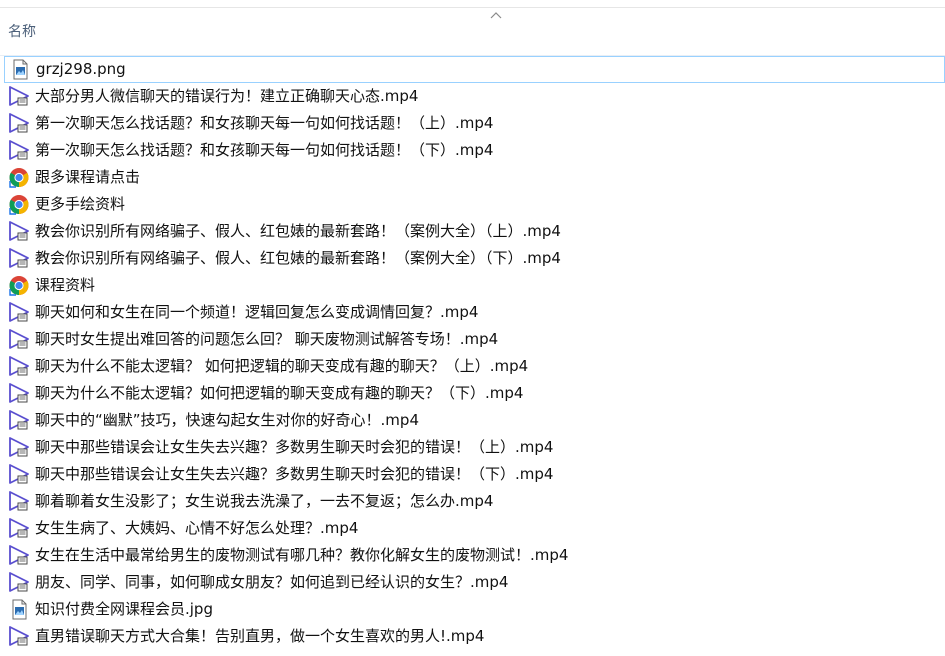  What do you see at coordinates (227, 96) in the screenshot?
I see `file-name: 大部分男人微信聊天的错误行为！建立正确聊天心态.mp4` at bounding box center [227, 96].